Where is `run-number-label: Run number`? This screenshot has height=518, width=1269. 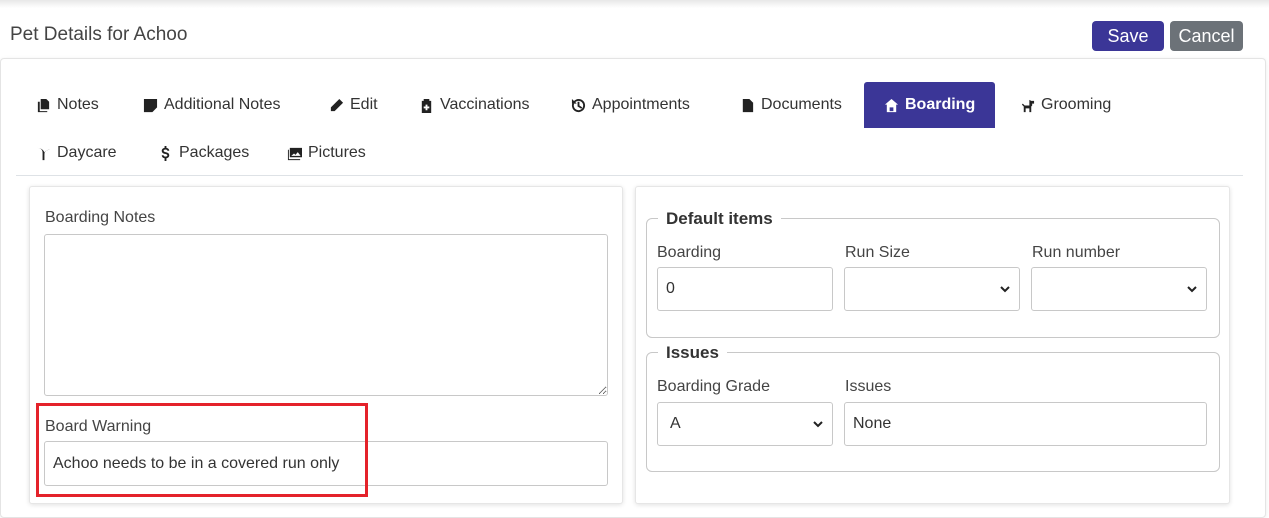 run-number-label: Run number is located at coordinates (1076, 252).